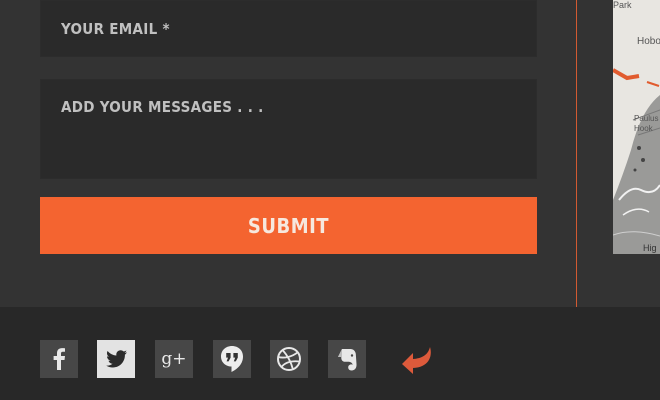 The width and height of the screenshot is (660, 400). I want to click on back-arrow-icon, so click(417, 359).